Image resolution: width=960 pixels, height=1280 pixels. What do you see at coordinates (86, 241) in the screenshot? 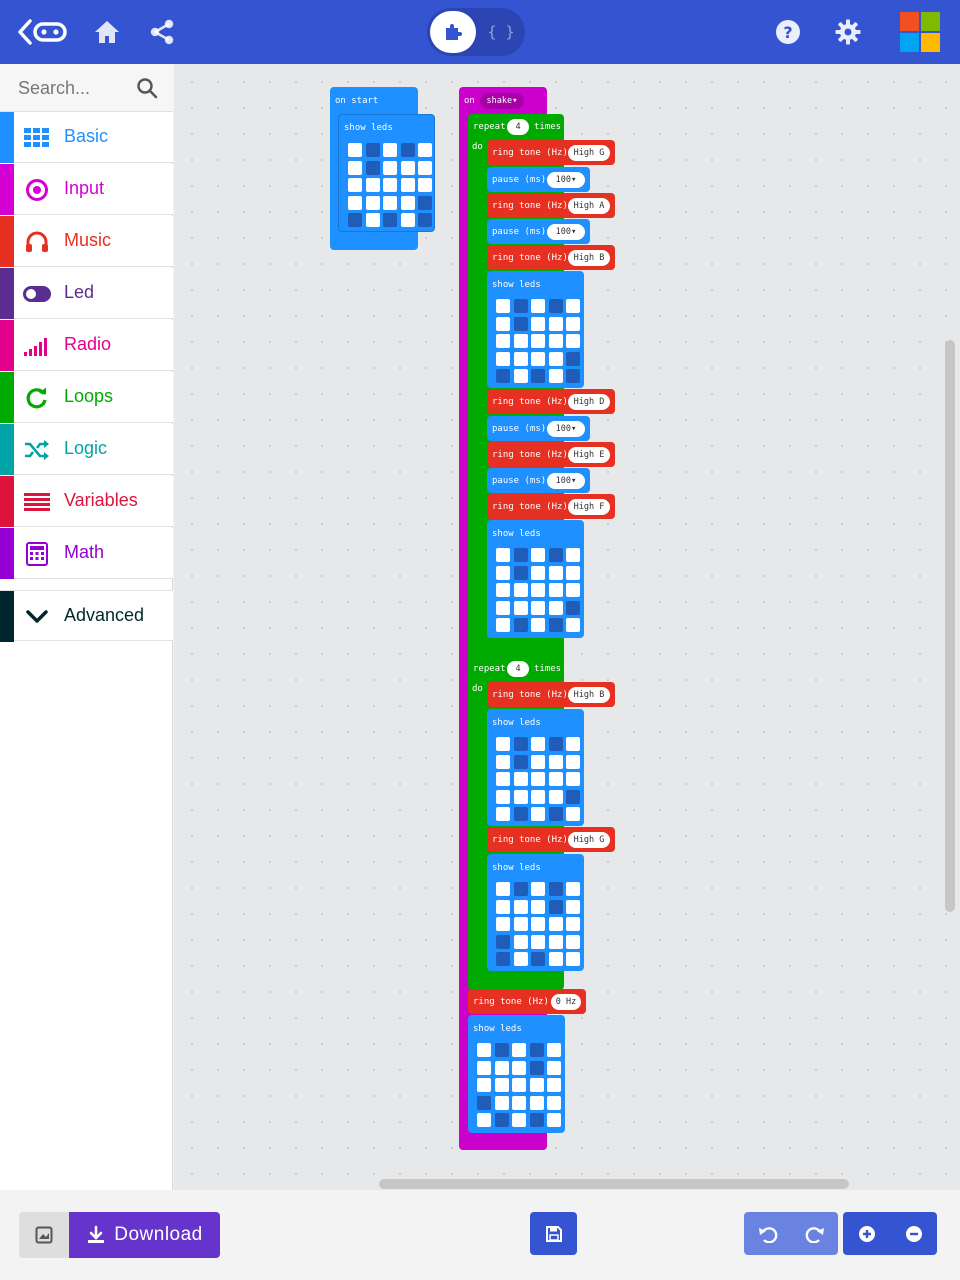
I see `category-music: Music` at bounding box center [86, 241].